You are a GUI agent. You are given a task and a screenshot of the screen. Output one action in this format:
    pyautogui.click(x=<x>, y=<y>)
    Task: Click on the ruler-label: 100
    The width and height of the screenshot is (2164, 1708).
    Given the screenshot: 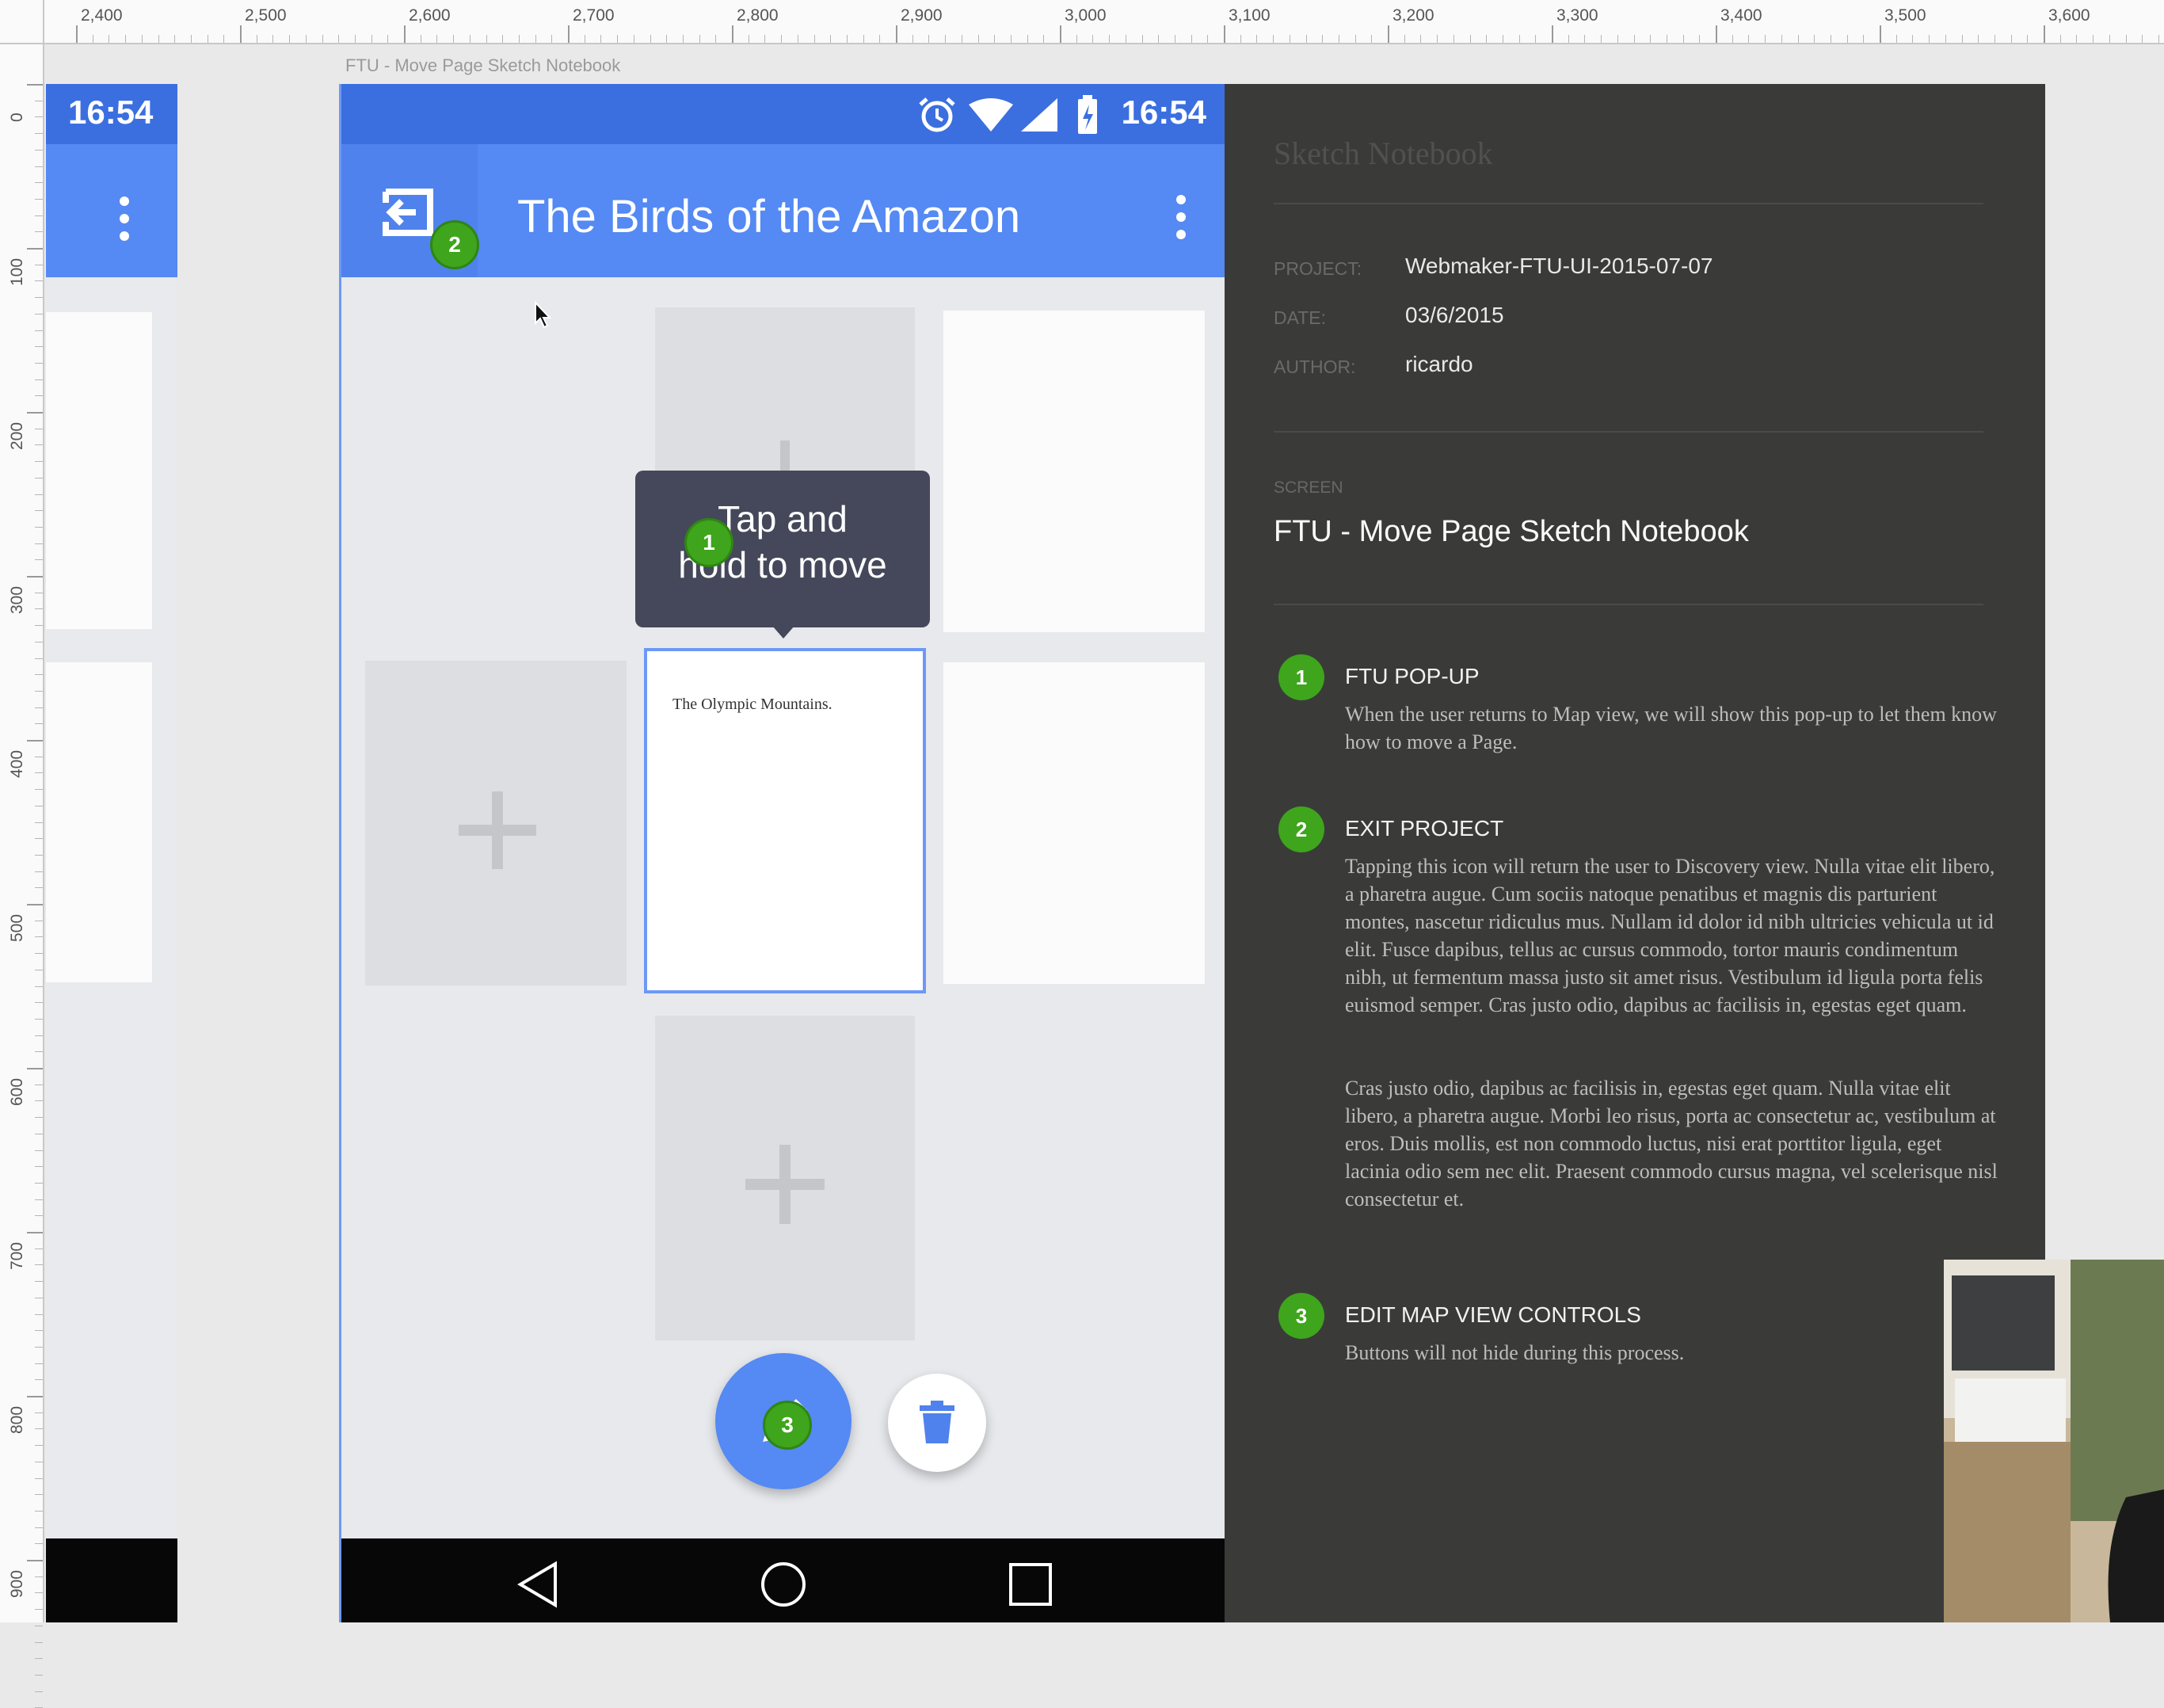 What is the action you would take?
    pyautogui.click(x=17, y=272)
    